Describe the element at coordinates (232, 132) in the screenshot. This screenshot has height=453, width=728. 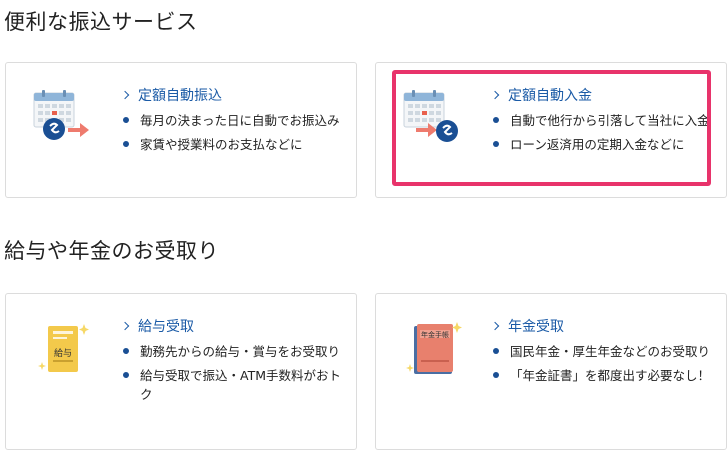
I see `auto-transfer-bullets: 毎月の決まった日に自動でお振込み 家賃や授業料のお支払などに` at that location.